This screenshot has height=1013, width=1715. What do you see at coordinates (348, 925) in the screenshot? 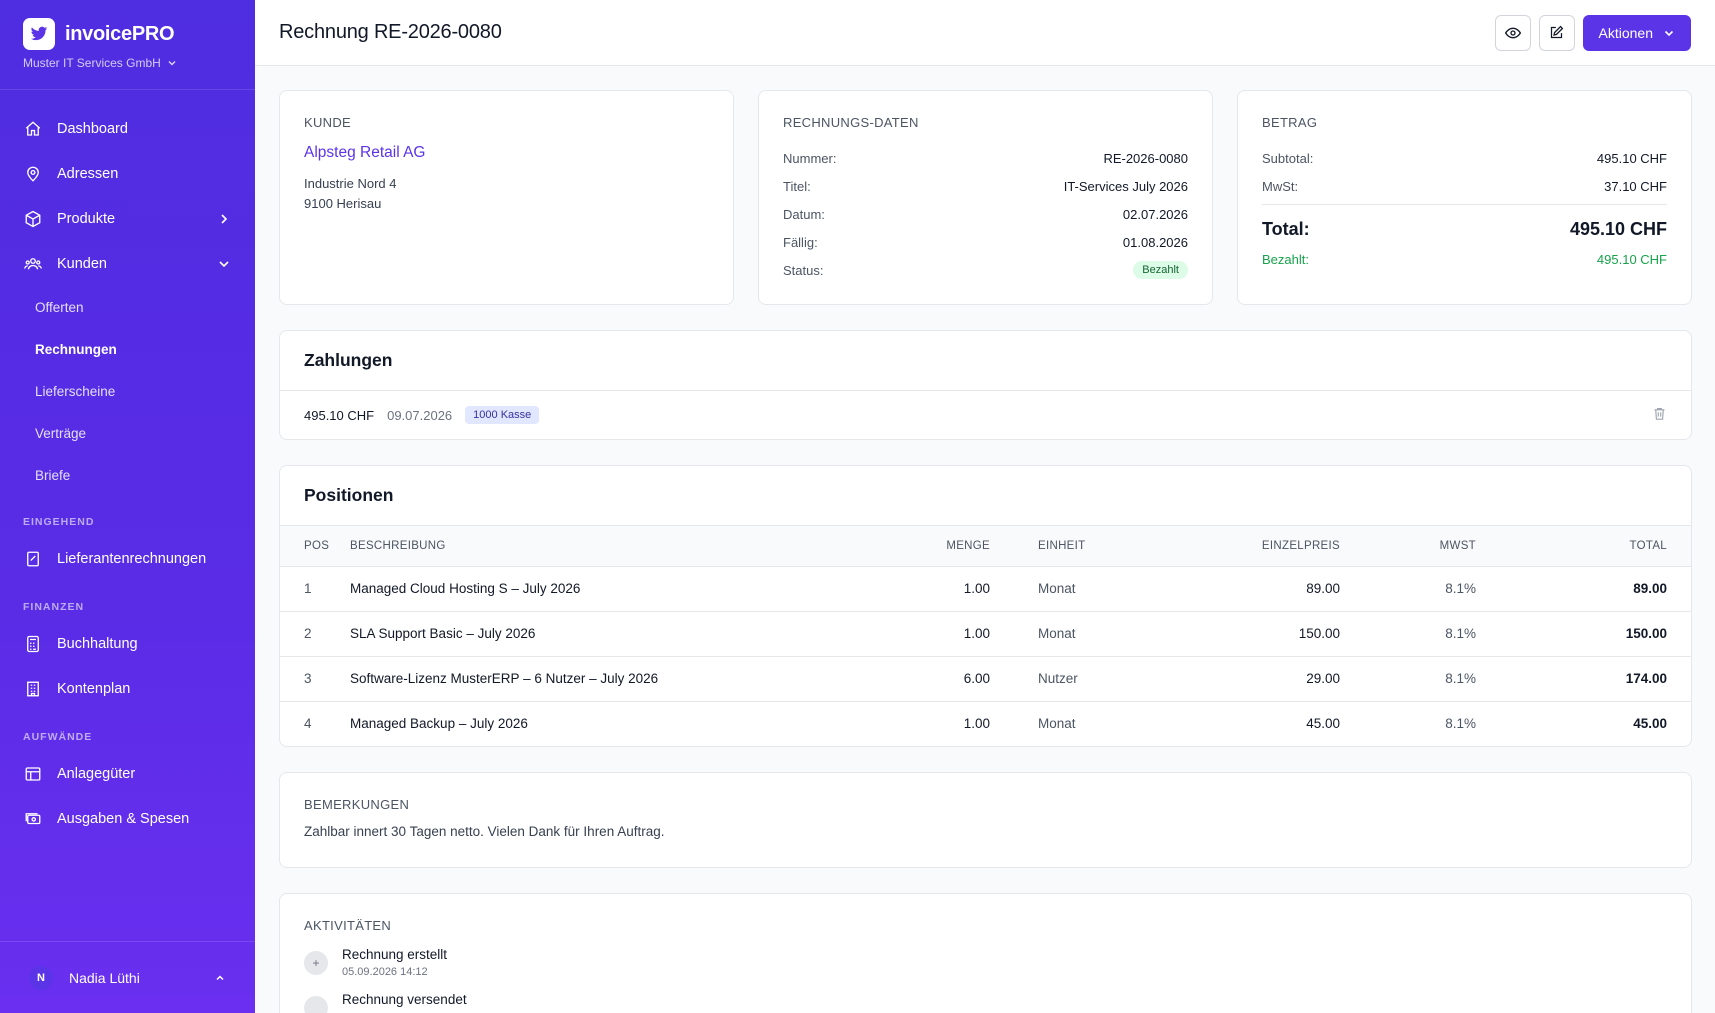
I see `activities-label: AKTIVITÄTEN` at bounding box center [348, 925].